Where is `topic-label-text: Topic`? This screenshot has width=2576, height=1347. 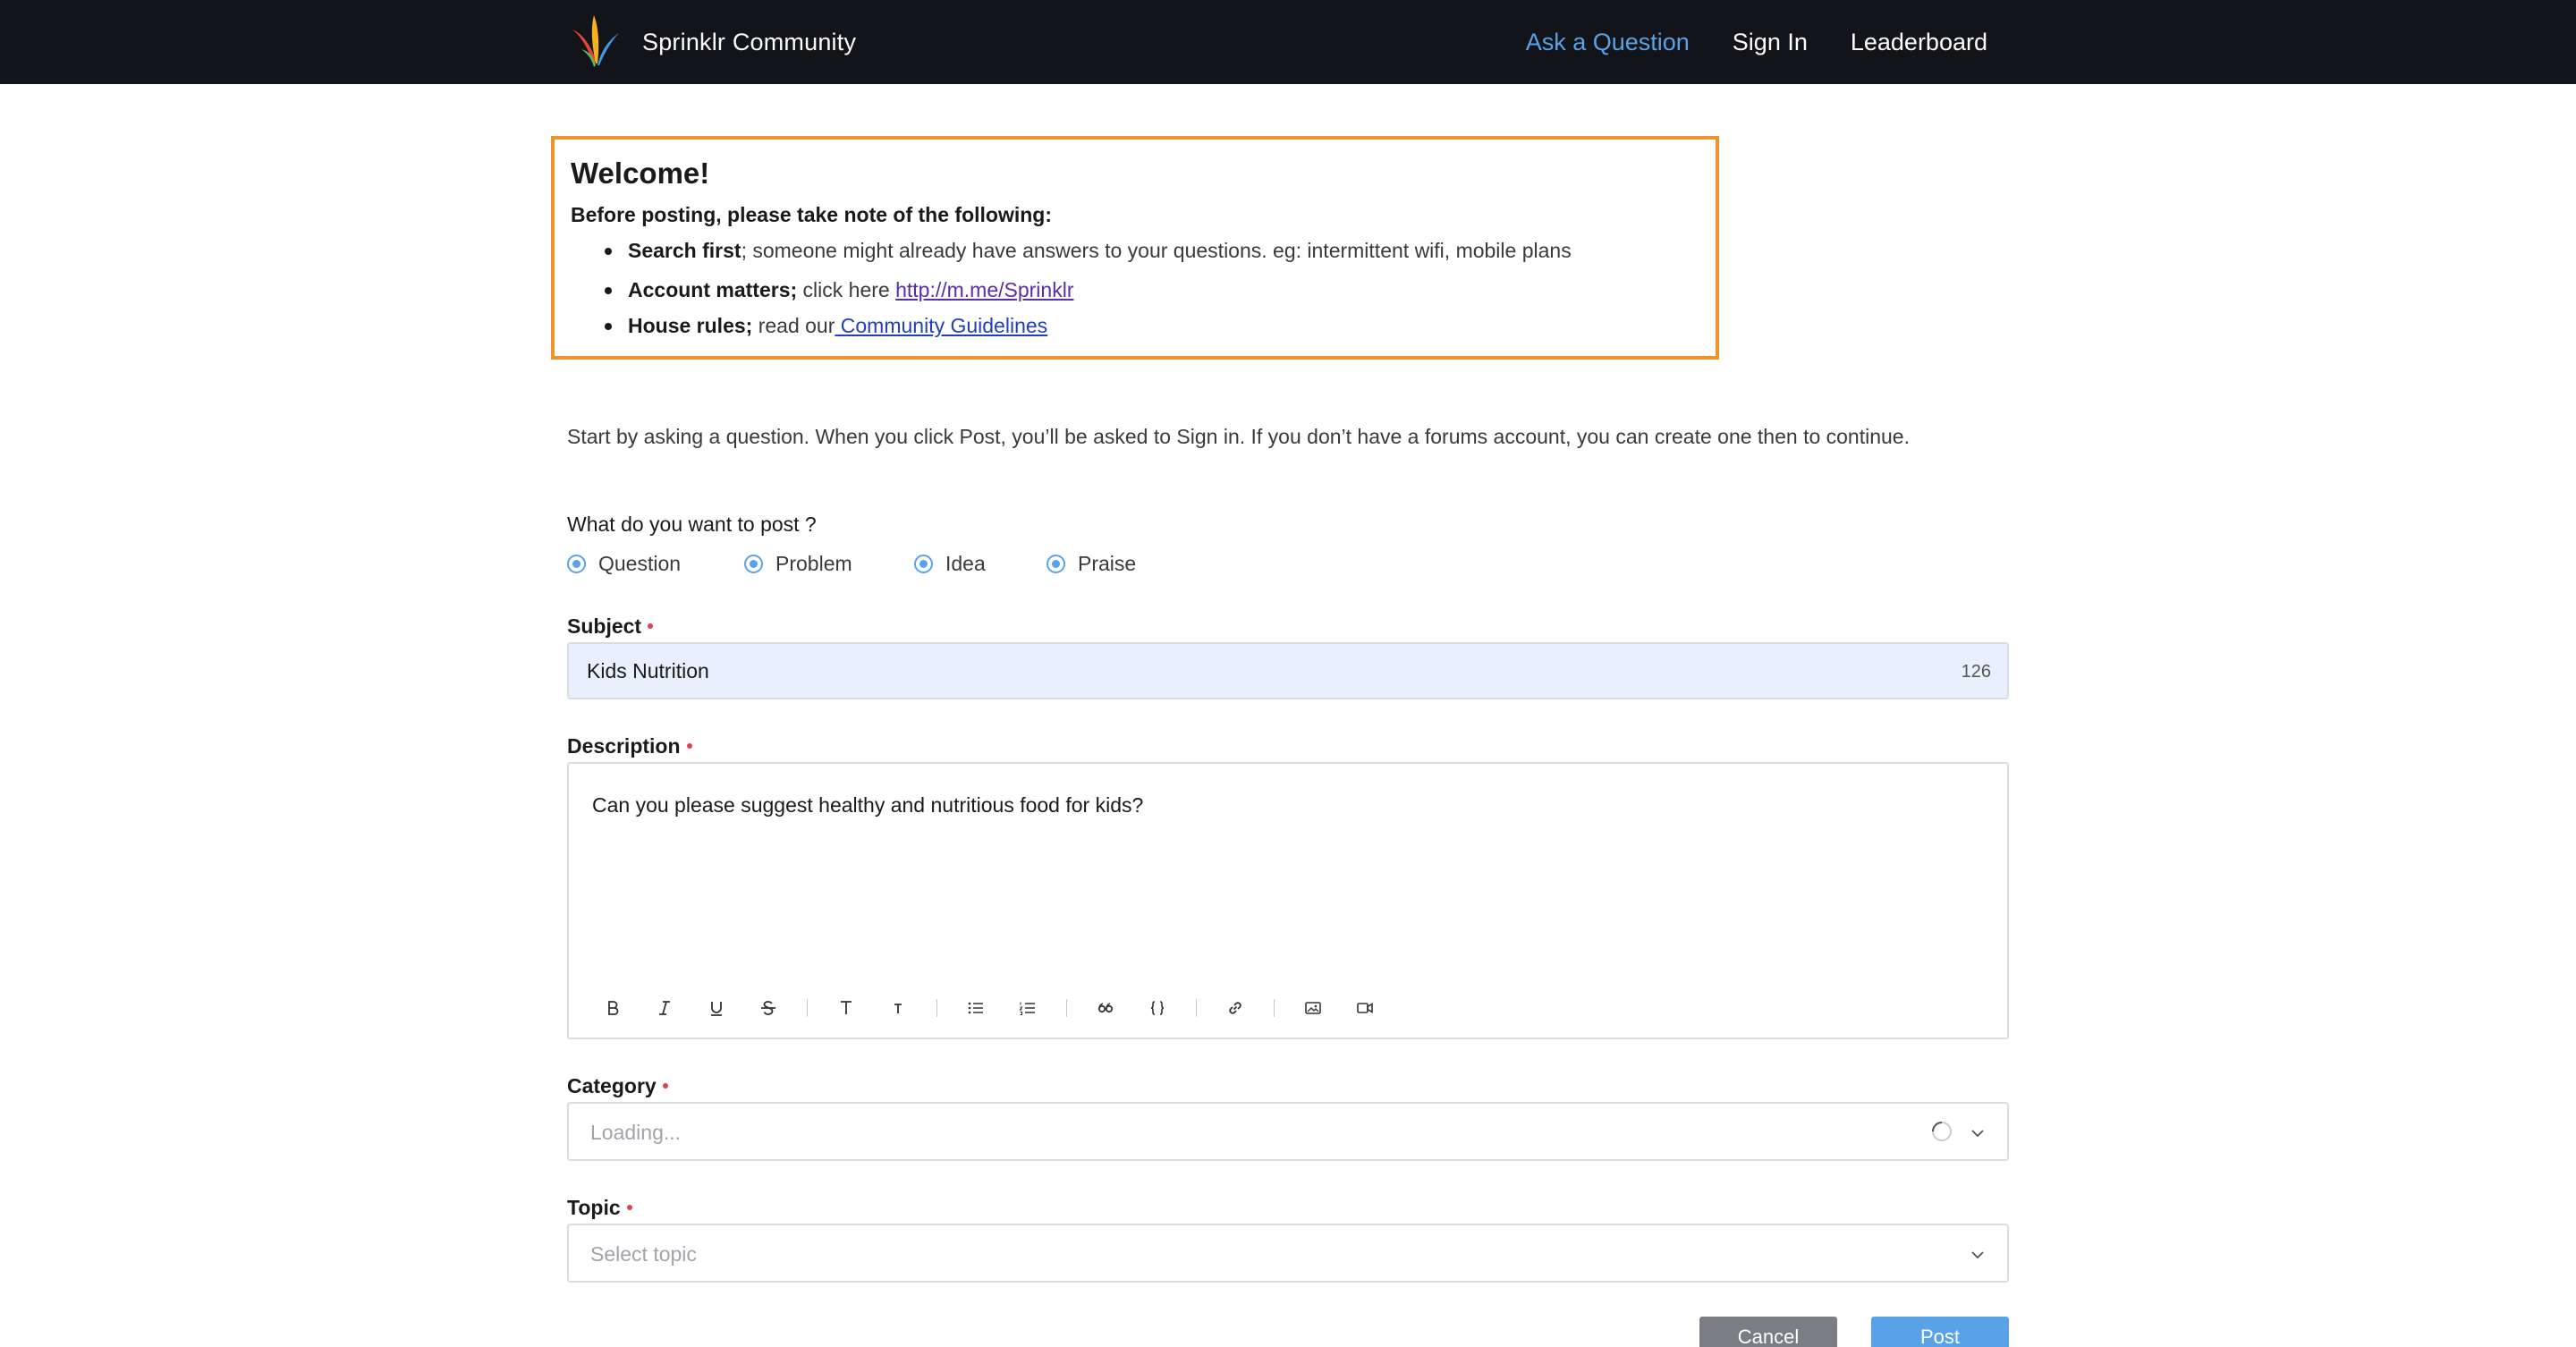
topic-label-text: Topic is located at coordinates (594, 1207).